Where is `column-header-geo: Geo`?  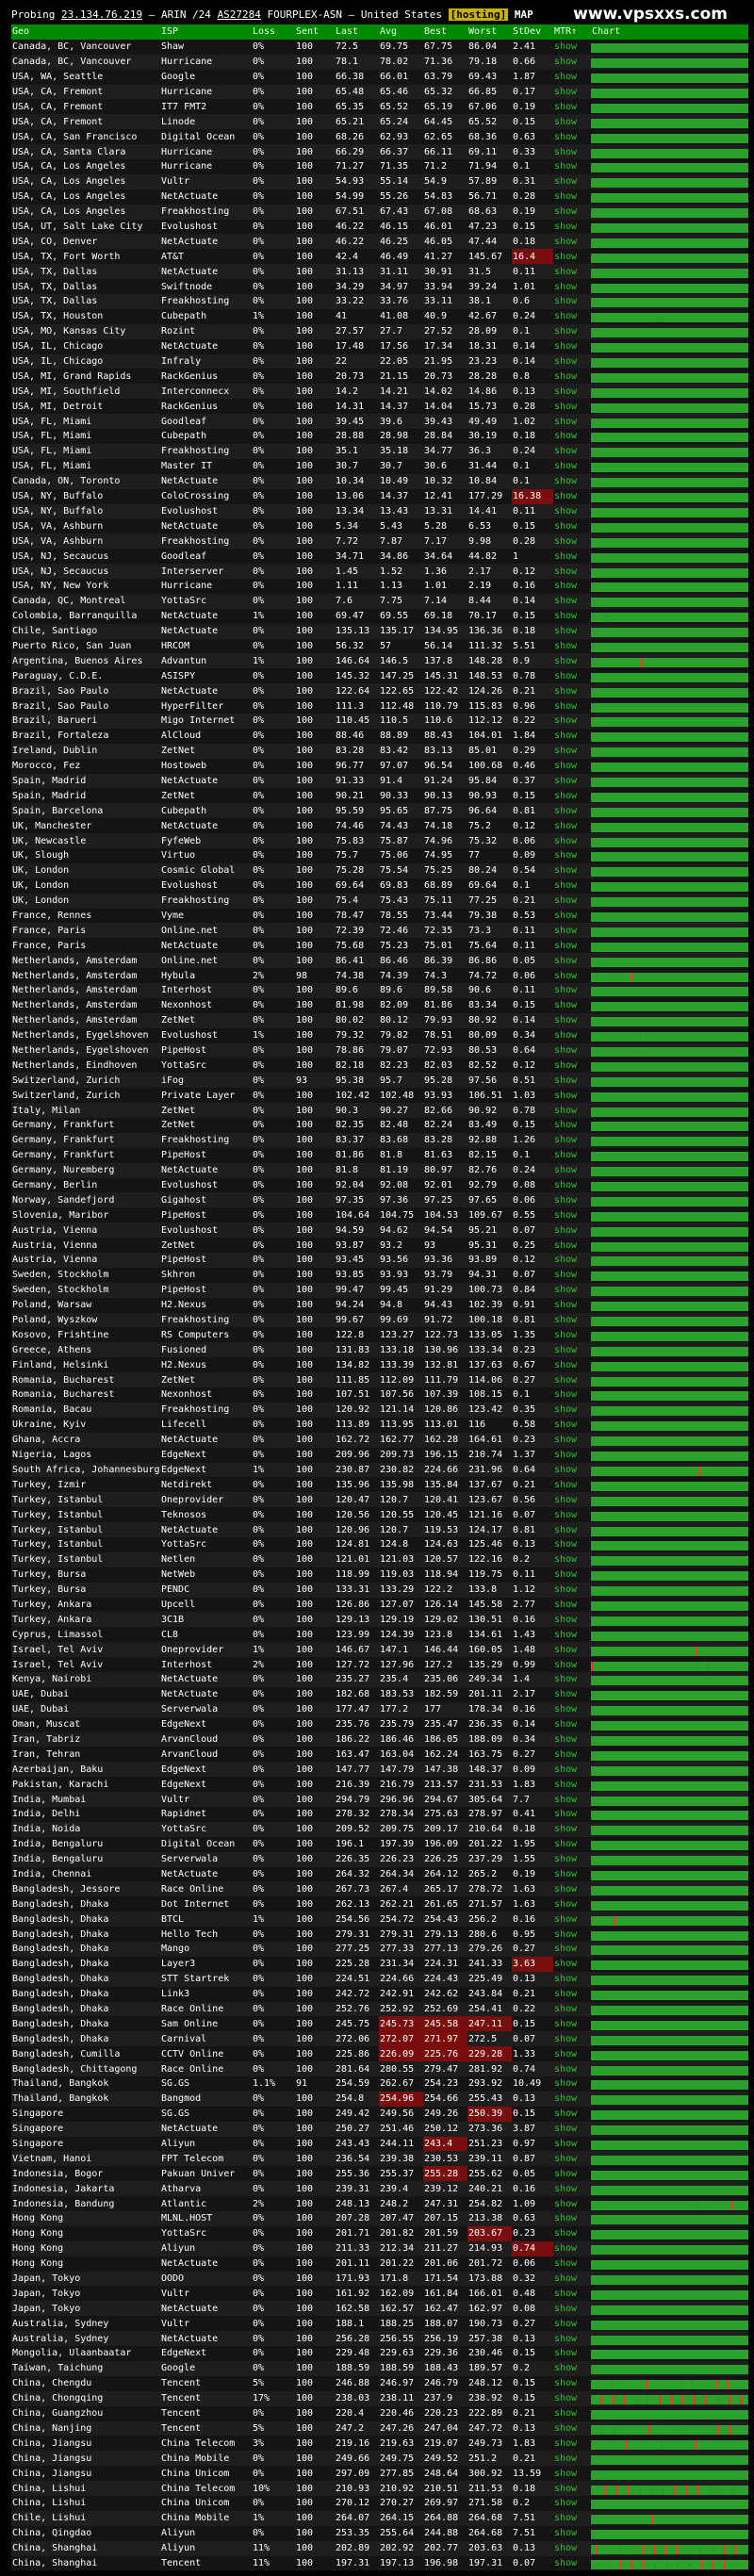
column-header-geo: Geo is located at coordinates (85, 32).